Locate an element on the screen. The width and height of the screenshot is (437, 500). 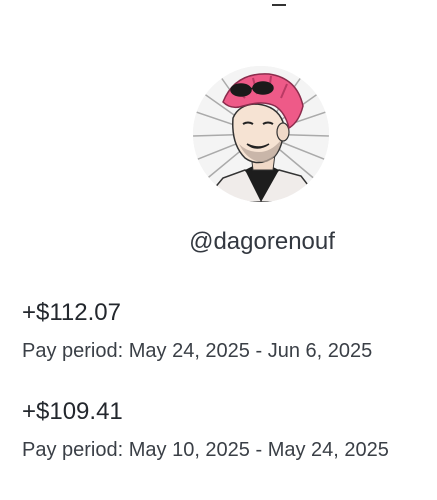
clipped-header-text is located at coordinates (218, 4).